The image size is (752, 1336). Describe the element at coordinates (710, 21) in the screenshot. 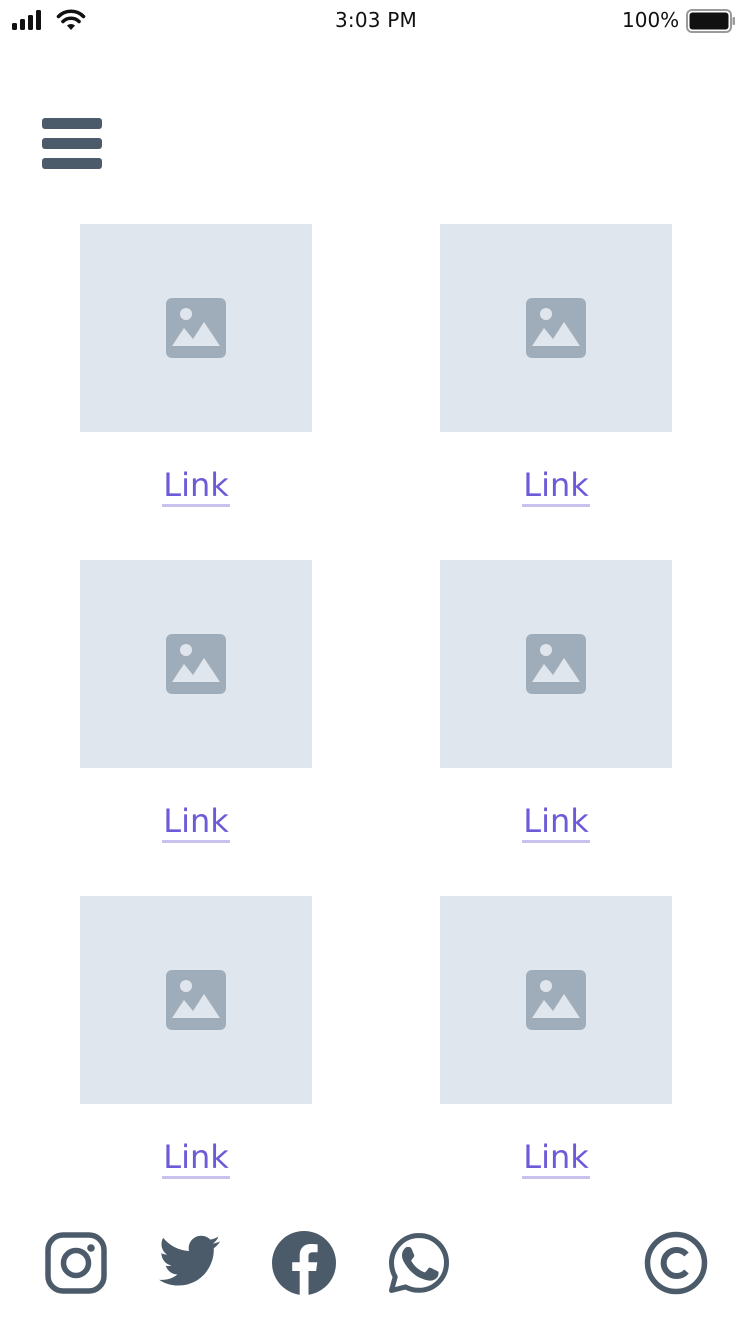

I see `battery-icon` at that location.